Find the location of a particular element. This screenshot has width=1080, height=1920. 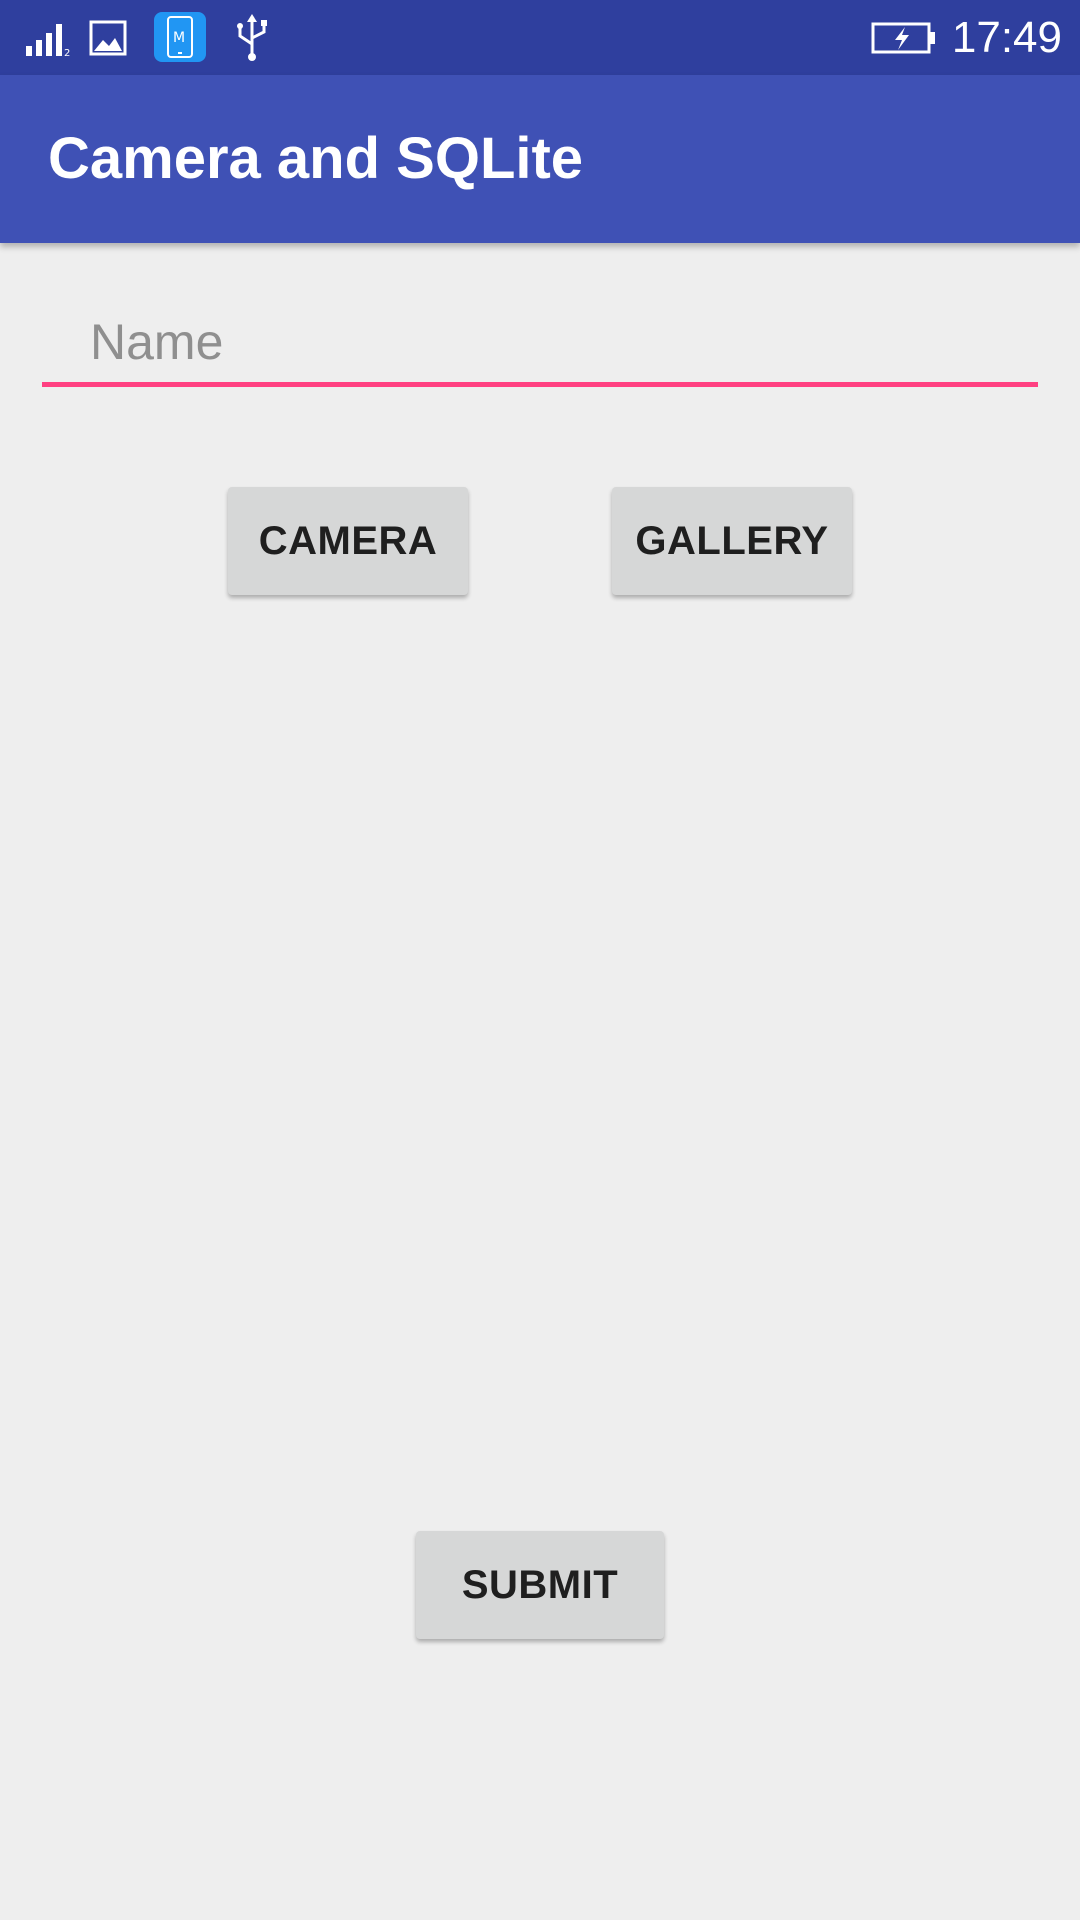

submit-button: SUBMIT is located at coordinates (540, 1585).